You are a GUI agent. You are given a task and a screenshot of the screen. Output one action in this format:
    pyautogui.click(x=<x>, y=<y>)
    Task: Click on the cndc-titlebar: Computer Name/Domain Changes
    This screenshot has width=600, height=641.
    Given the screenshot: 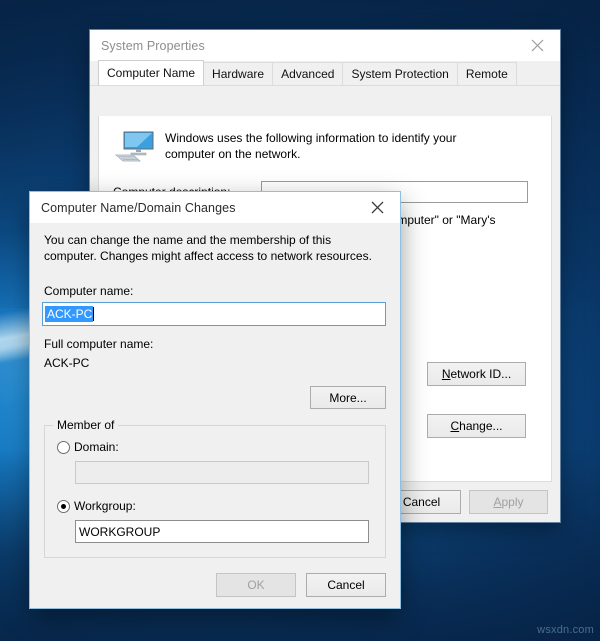 What is the action you would take?
    pyautogui.click(x=215, y=207)
    